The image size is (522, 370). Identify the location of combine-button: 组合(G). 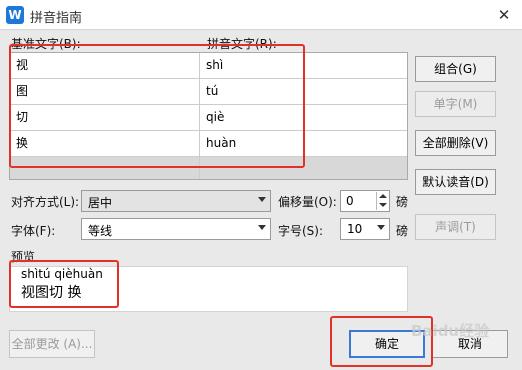
(455, 69).